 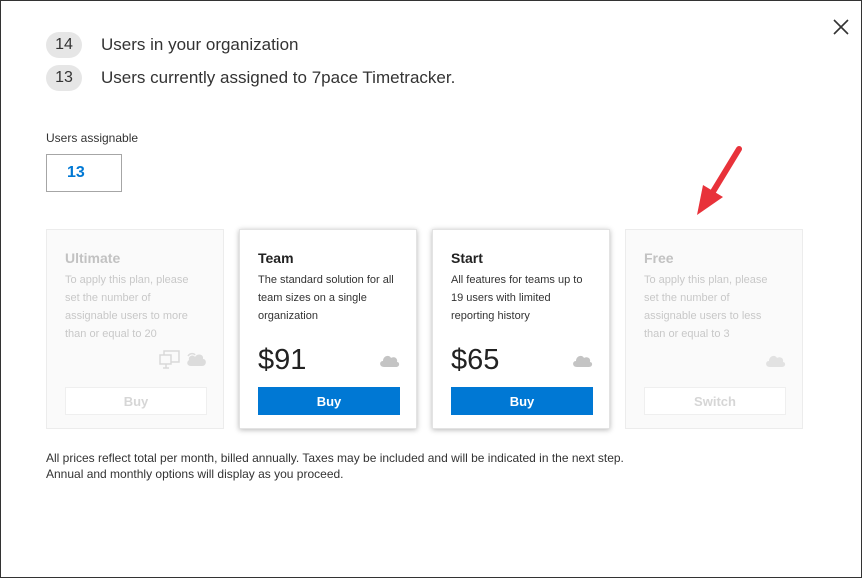 What do you see at coordinates (84, 173) in the screenshot?
I see `users-assignable-input` at bounding box center [84, 173].